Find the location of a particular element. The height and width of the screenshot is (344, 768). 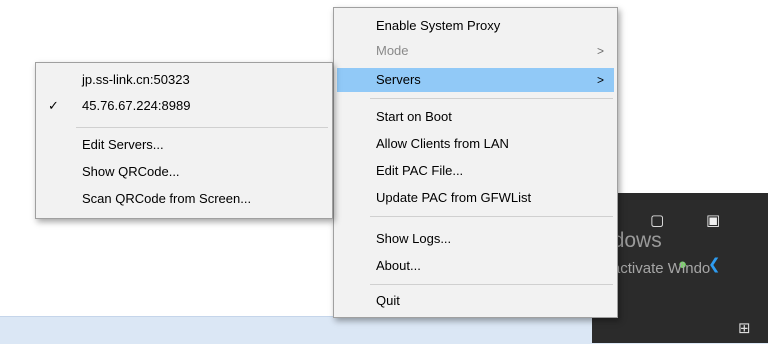

menu-item-update-pac-from-gfwlist: Update PAC from GFWList is located at coordinates (475, 198).